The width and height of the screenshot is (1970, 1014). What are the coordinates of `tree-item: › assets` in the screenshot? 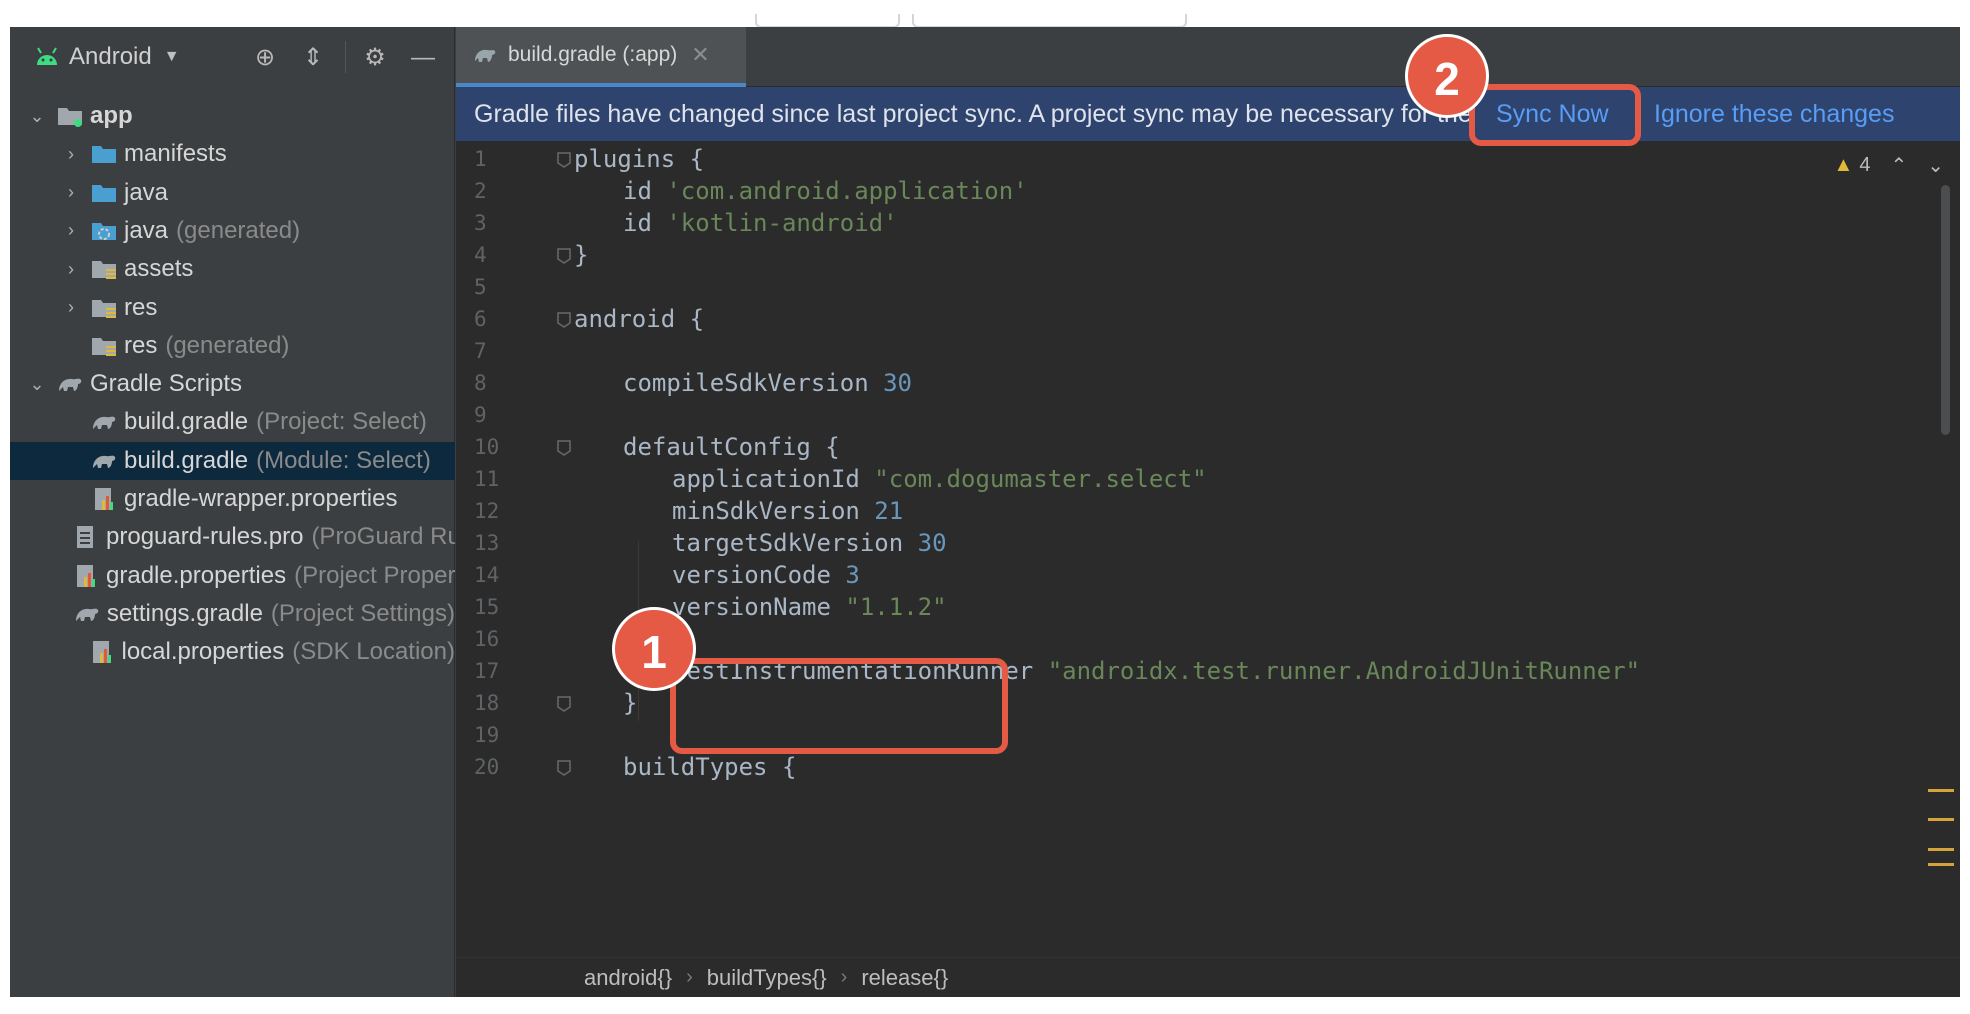 It's located at (232, 269).